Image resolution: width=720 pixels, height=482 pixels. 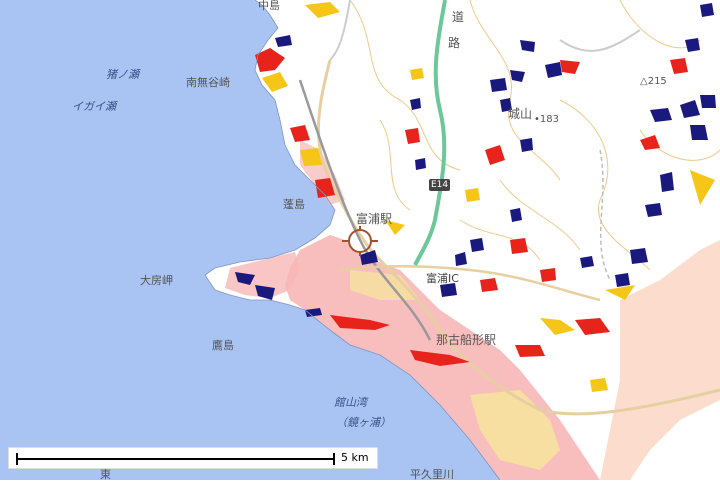 What do you see at coordinates (223, 345) in the screenshot?
I see `label-takara-jima: 鷹島` at bounding box center [223, 345].